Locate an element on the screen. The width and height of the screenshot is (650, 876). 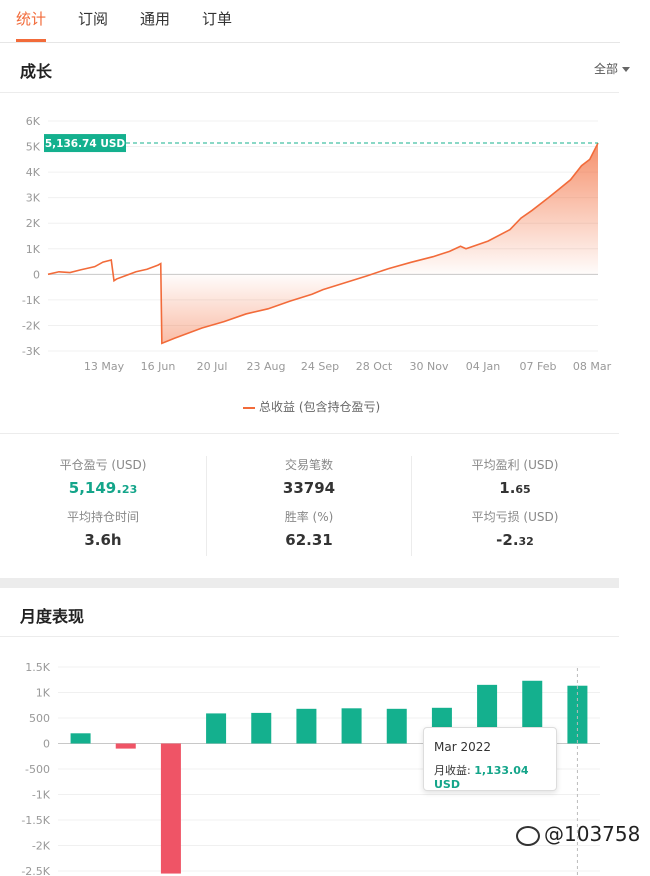
growth-legend: 总收益 (包含持仓盈亏) is located at coordinates (311, 406).